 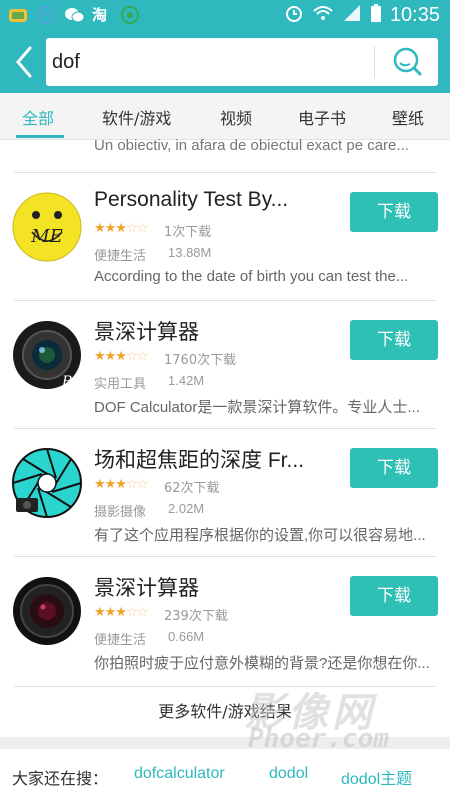 I want to click on hot-search-keyword: dodol, so click(x=288, y=774).